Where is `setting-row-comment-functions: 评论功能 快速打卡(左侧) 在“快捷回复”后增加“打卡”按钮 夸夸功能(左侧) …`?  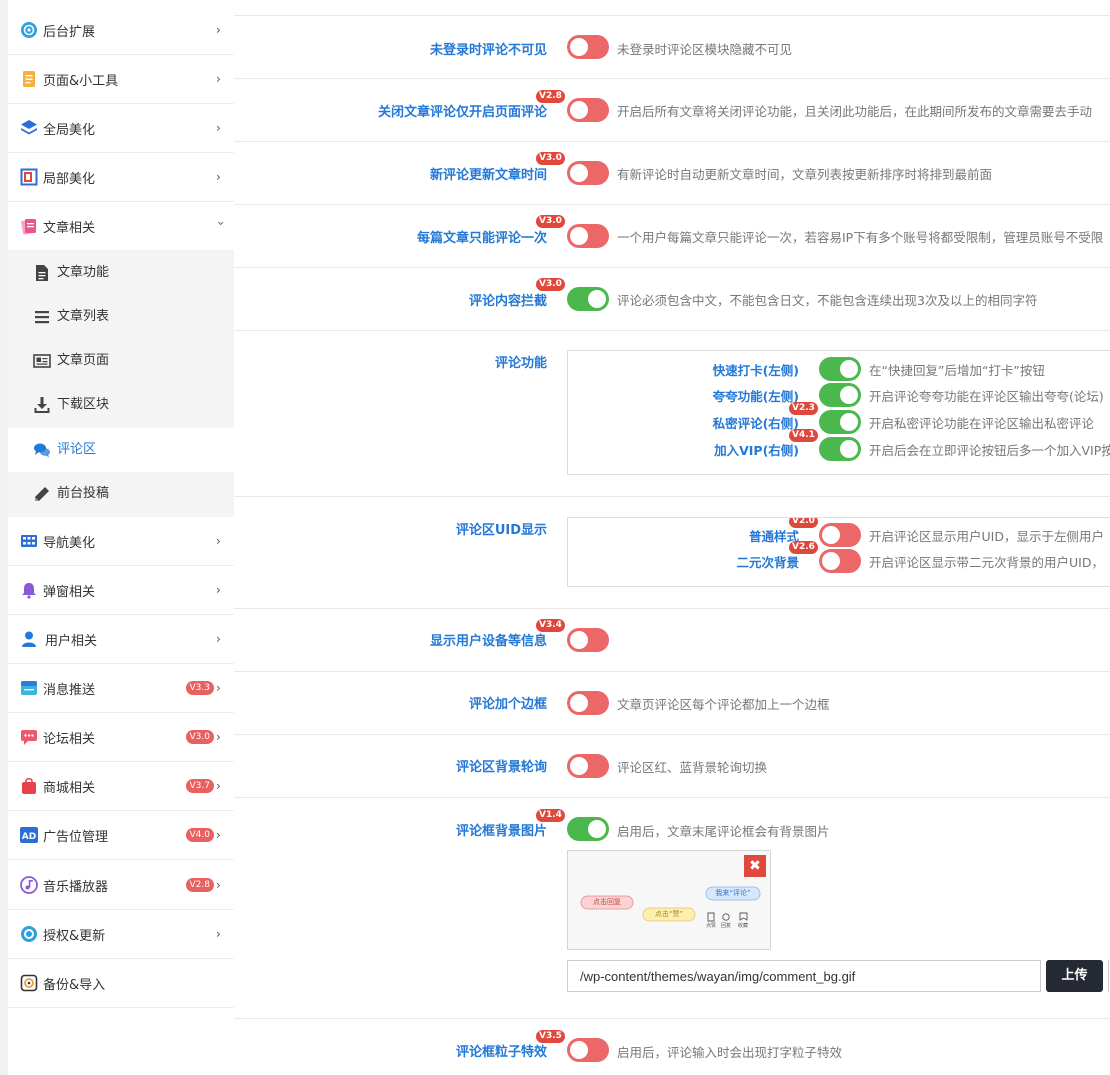 setting-row-comment-functions: 评论功能 快速打卡(左侧) 在“快捷回复”后增加“打卡”按钮 夸夸功能(左侧) … is located at coordinates (672, 414).